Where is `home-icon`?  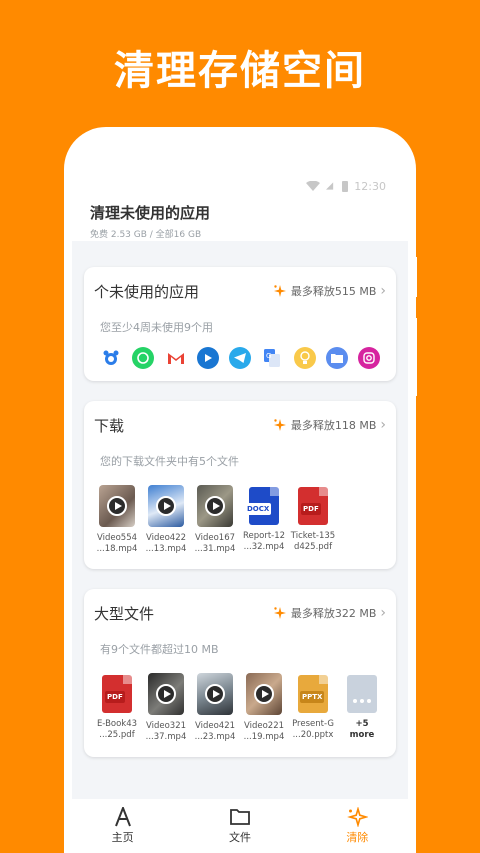
home-icon is located at coordinates (122, 817).